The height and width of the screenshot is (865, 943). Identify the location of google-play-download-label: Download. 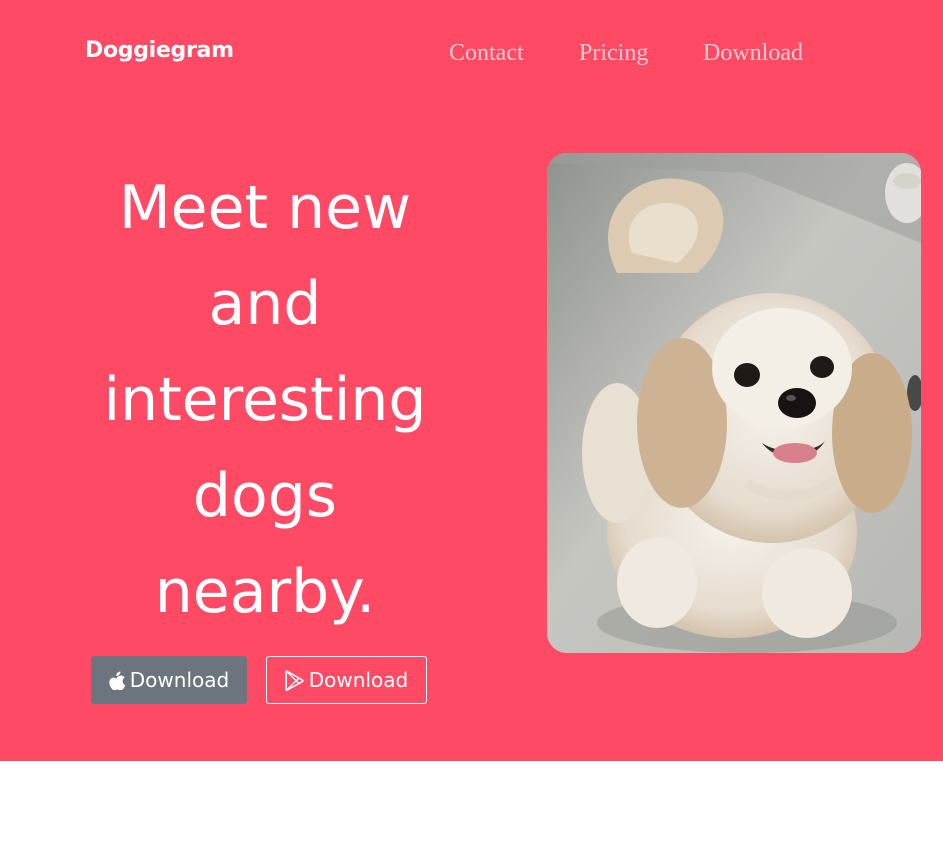
(358, 680).